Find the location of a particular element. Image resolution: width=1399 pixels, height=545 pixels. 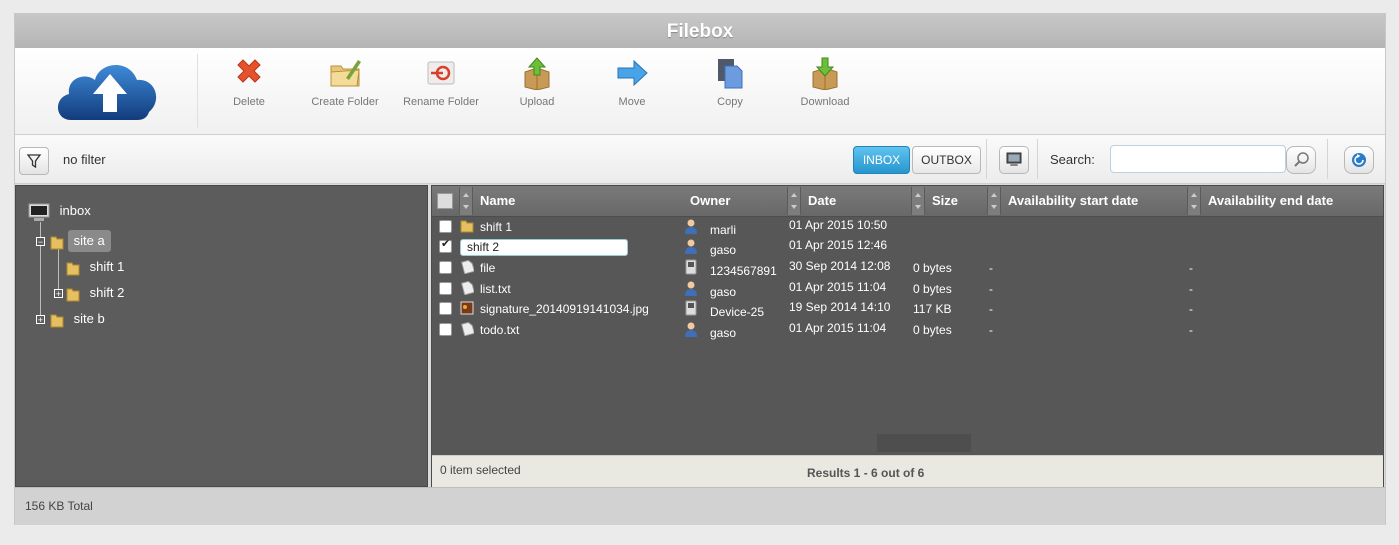

tree-item-shift-2: shift 2 is located at coordinates (98, 293).